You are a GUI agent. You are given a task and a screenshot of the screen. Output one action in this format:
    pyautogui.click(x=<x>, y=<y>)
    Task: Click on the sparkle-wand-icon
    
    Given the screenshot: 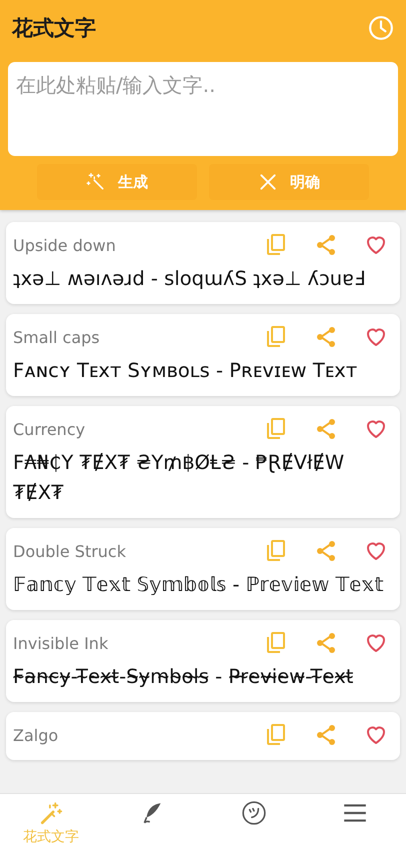 What is the action you would take?
    pyautogui.click(x=96, y=182)
    